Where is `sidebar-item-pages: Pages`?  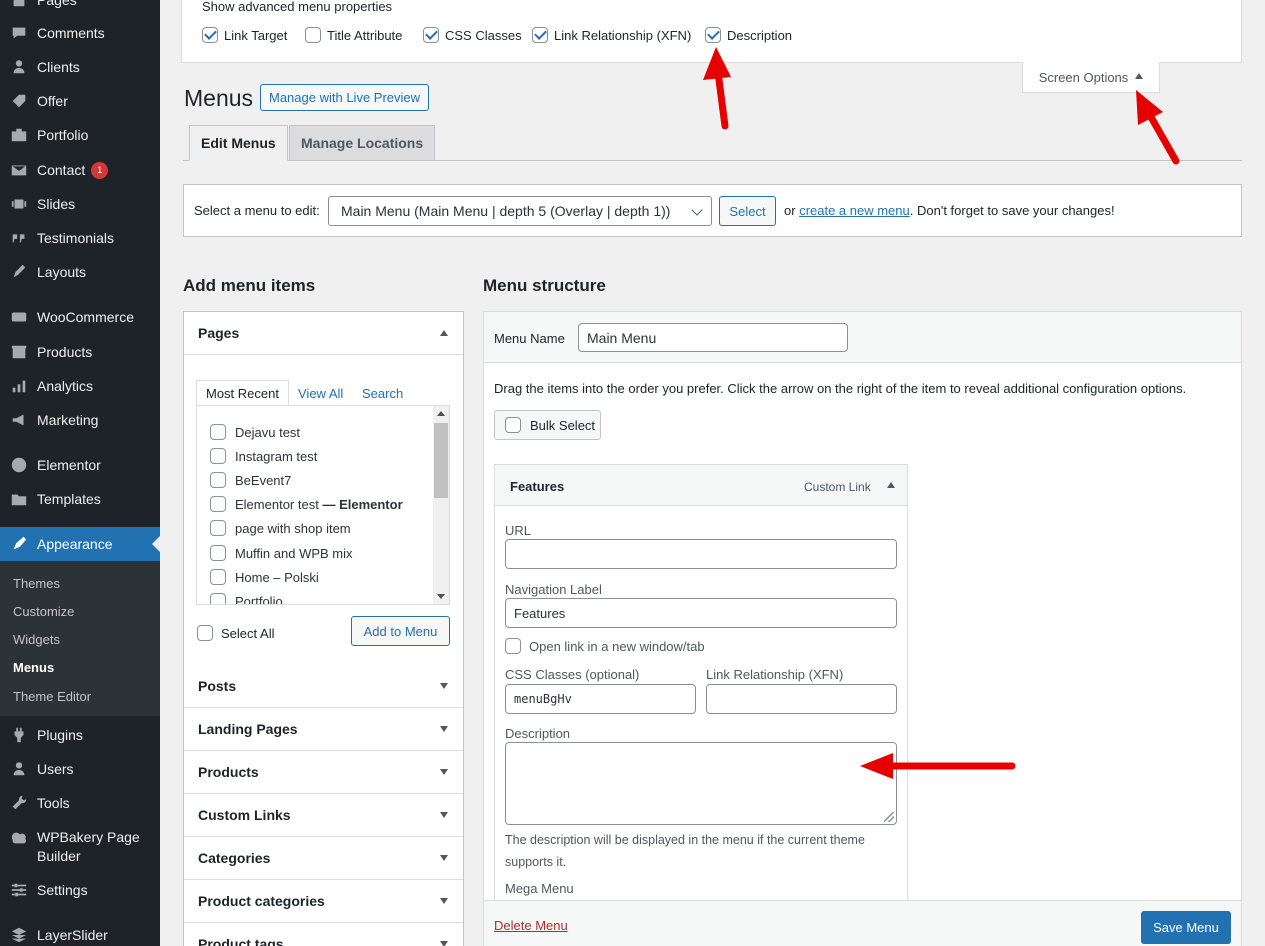 sidebar-item-pages: Pages is located at coordinates (80, 8).